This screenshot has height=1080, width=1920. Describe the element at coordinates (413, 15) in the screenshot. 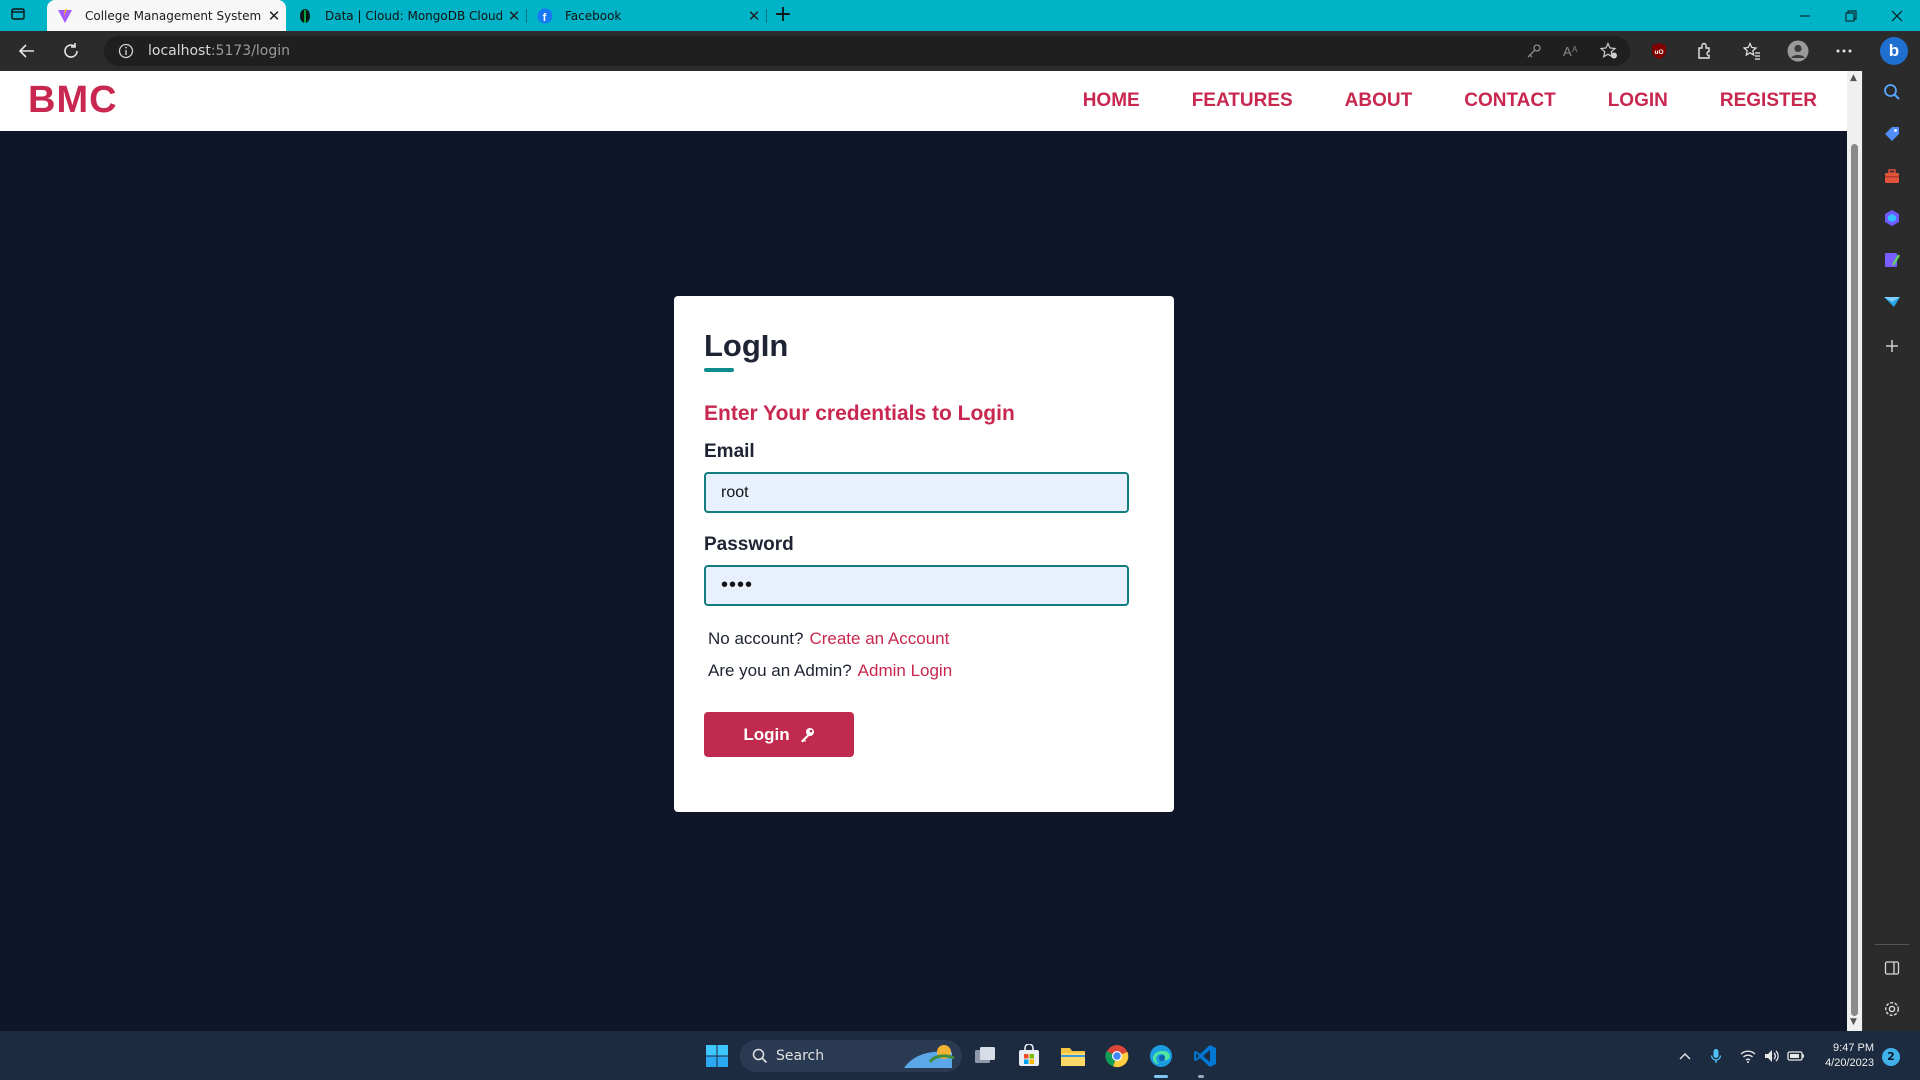

I see `tab-title: Data | Cloud: MongoDB Cloud` at that location.